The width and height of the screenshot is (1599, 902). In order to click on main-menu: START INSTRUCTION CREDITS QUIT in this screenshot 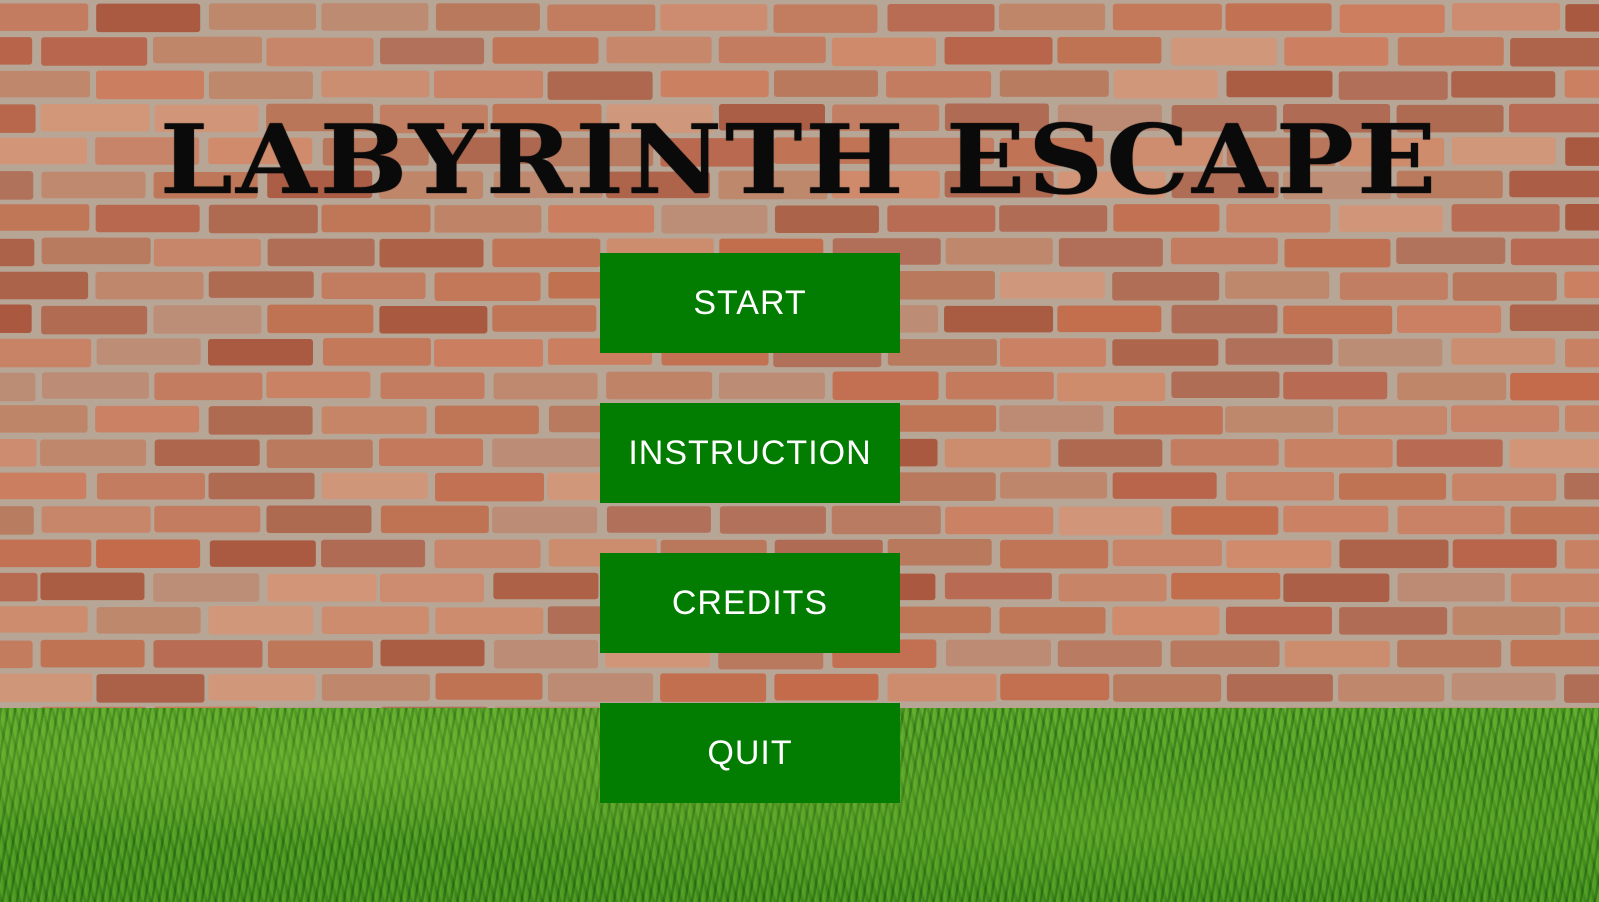, I will do `click(750, 528)`.